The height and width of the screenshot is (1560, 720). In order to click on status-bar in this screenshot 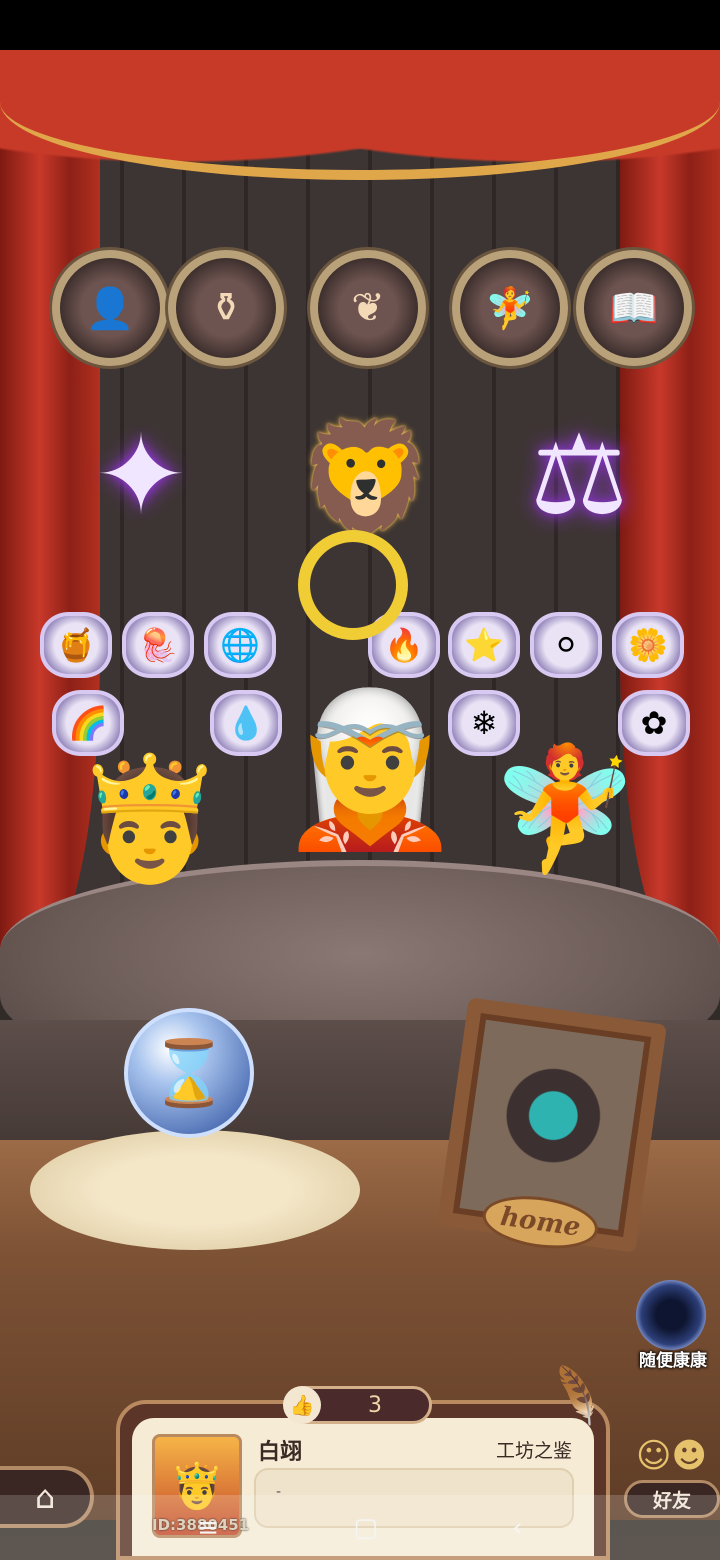, I will do `click(360, 25)`.